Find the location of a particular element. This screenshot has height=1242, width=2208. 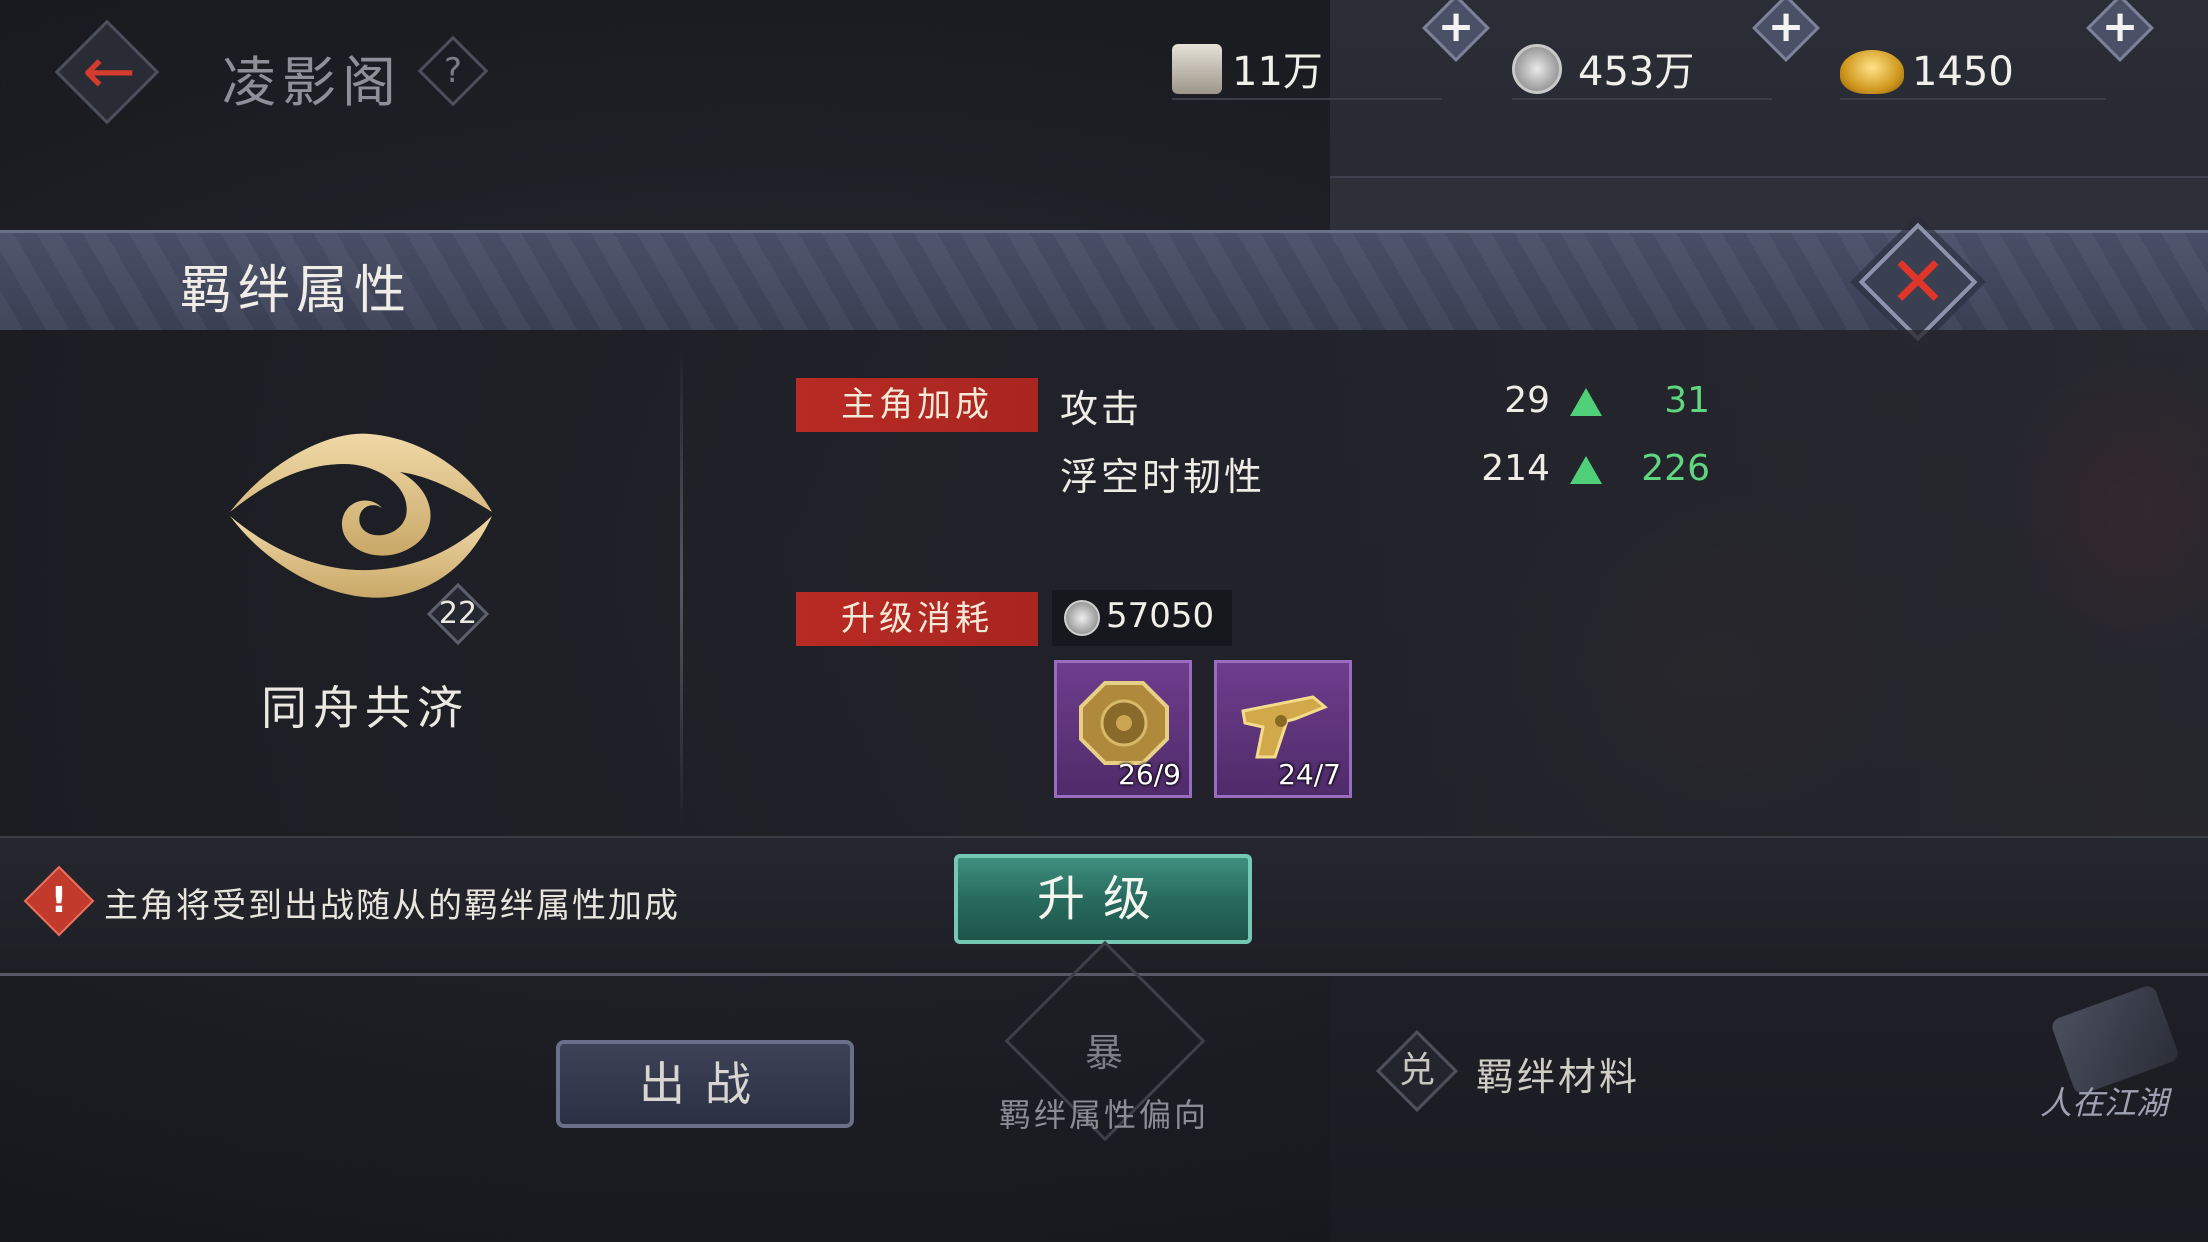

warning-icon: ! is located at coordinates (59, 900).